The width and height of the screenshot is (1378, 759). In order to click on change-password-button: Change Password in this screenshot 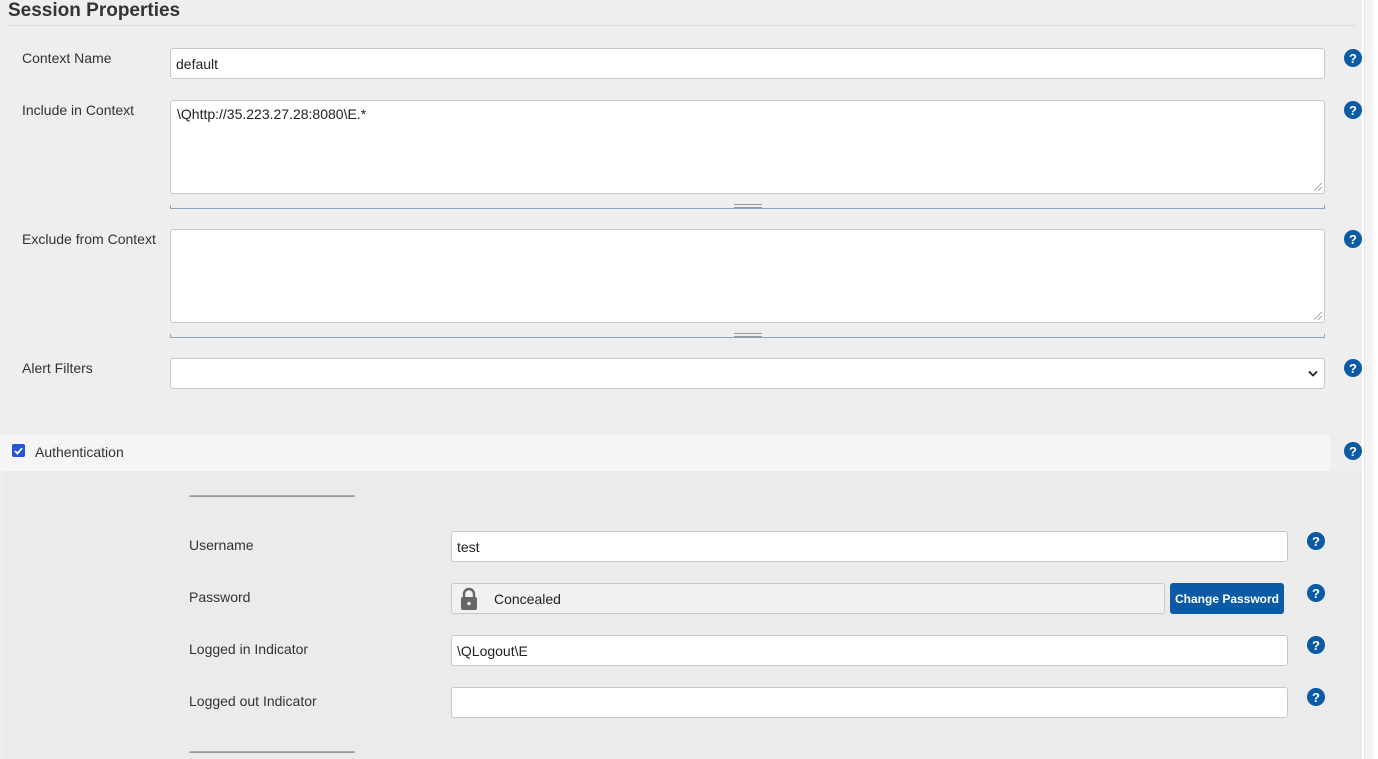, I will do `click(1227, 598)`.